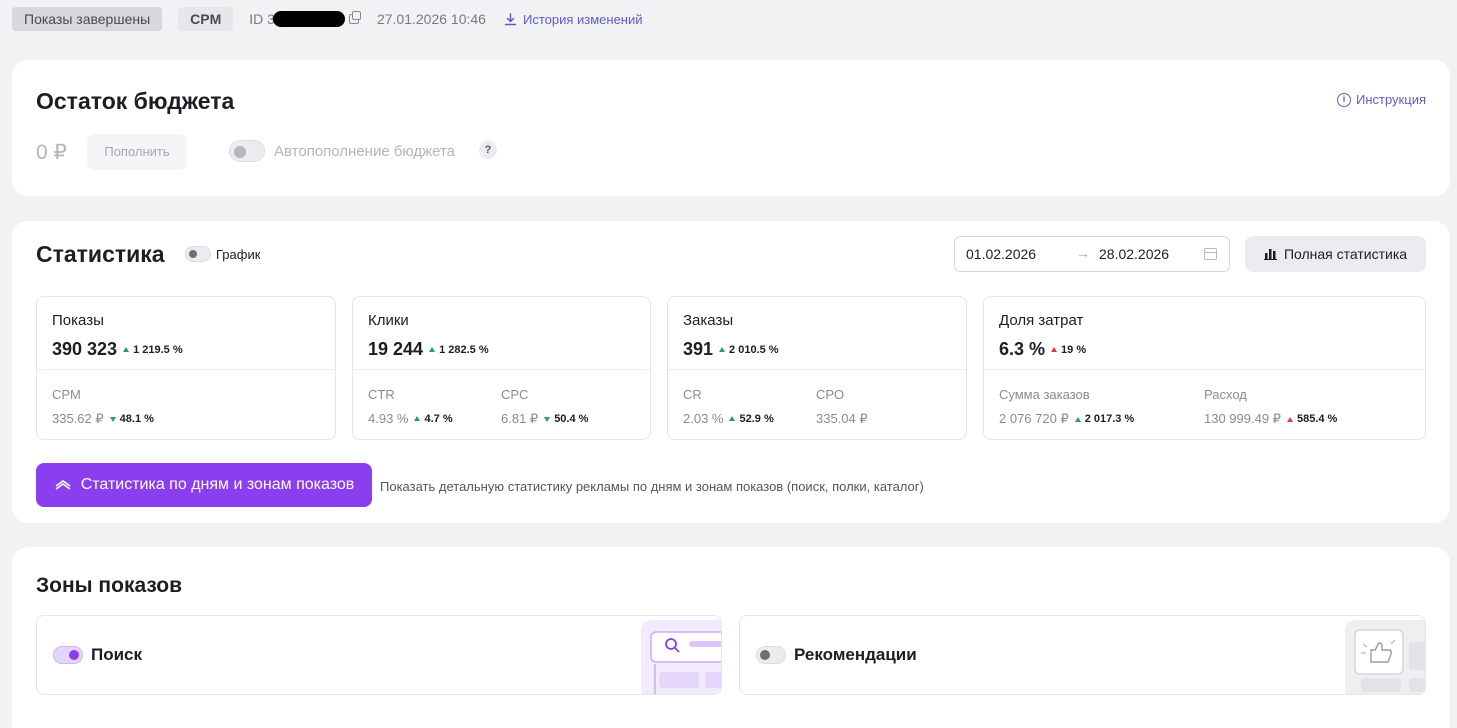 This screenshot has height=728, width=1457. Describe the element at coordinates (1074, 349) in the screenshot. I see `metric-change-value: 19 %` at that location.